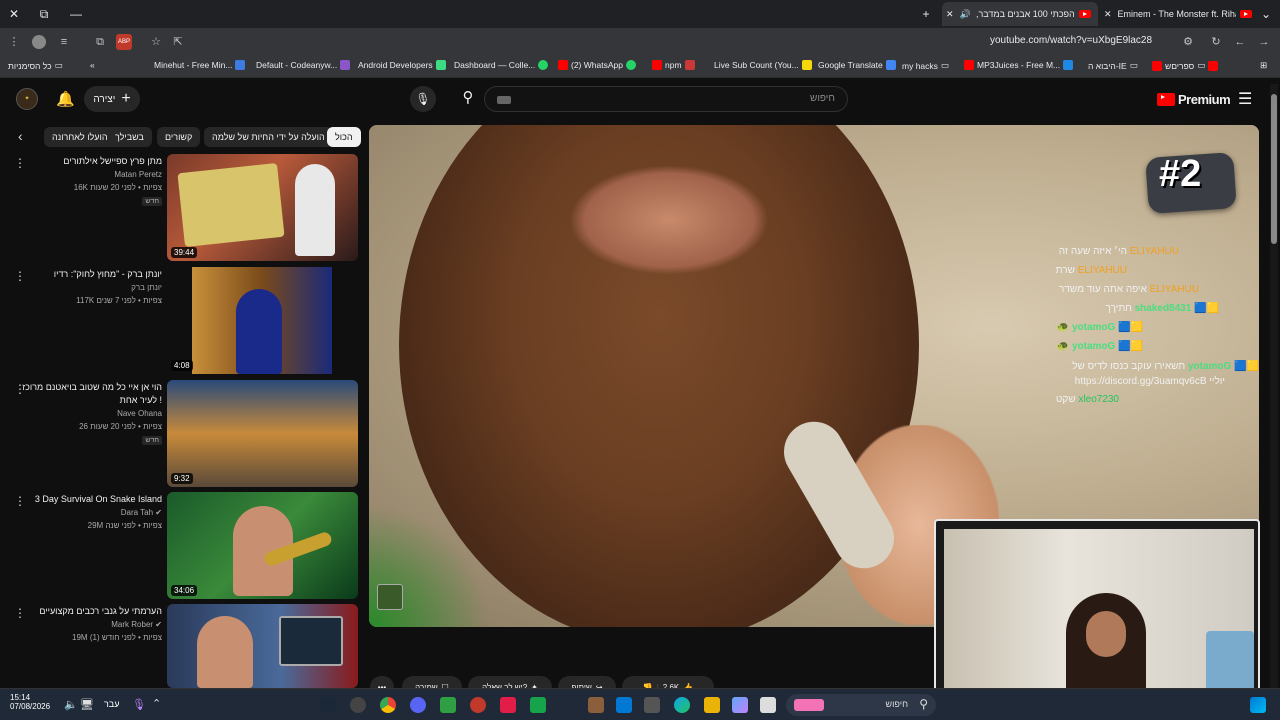  What do you see at coordinates (262, 545) in the screenshot?
I see `video-thumbnail: 34:06` at bounding box center [262, 545].